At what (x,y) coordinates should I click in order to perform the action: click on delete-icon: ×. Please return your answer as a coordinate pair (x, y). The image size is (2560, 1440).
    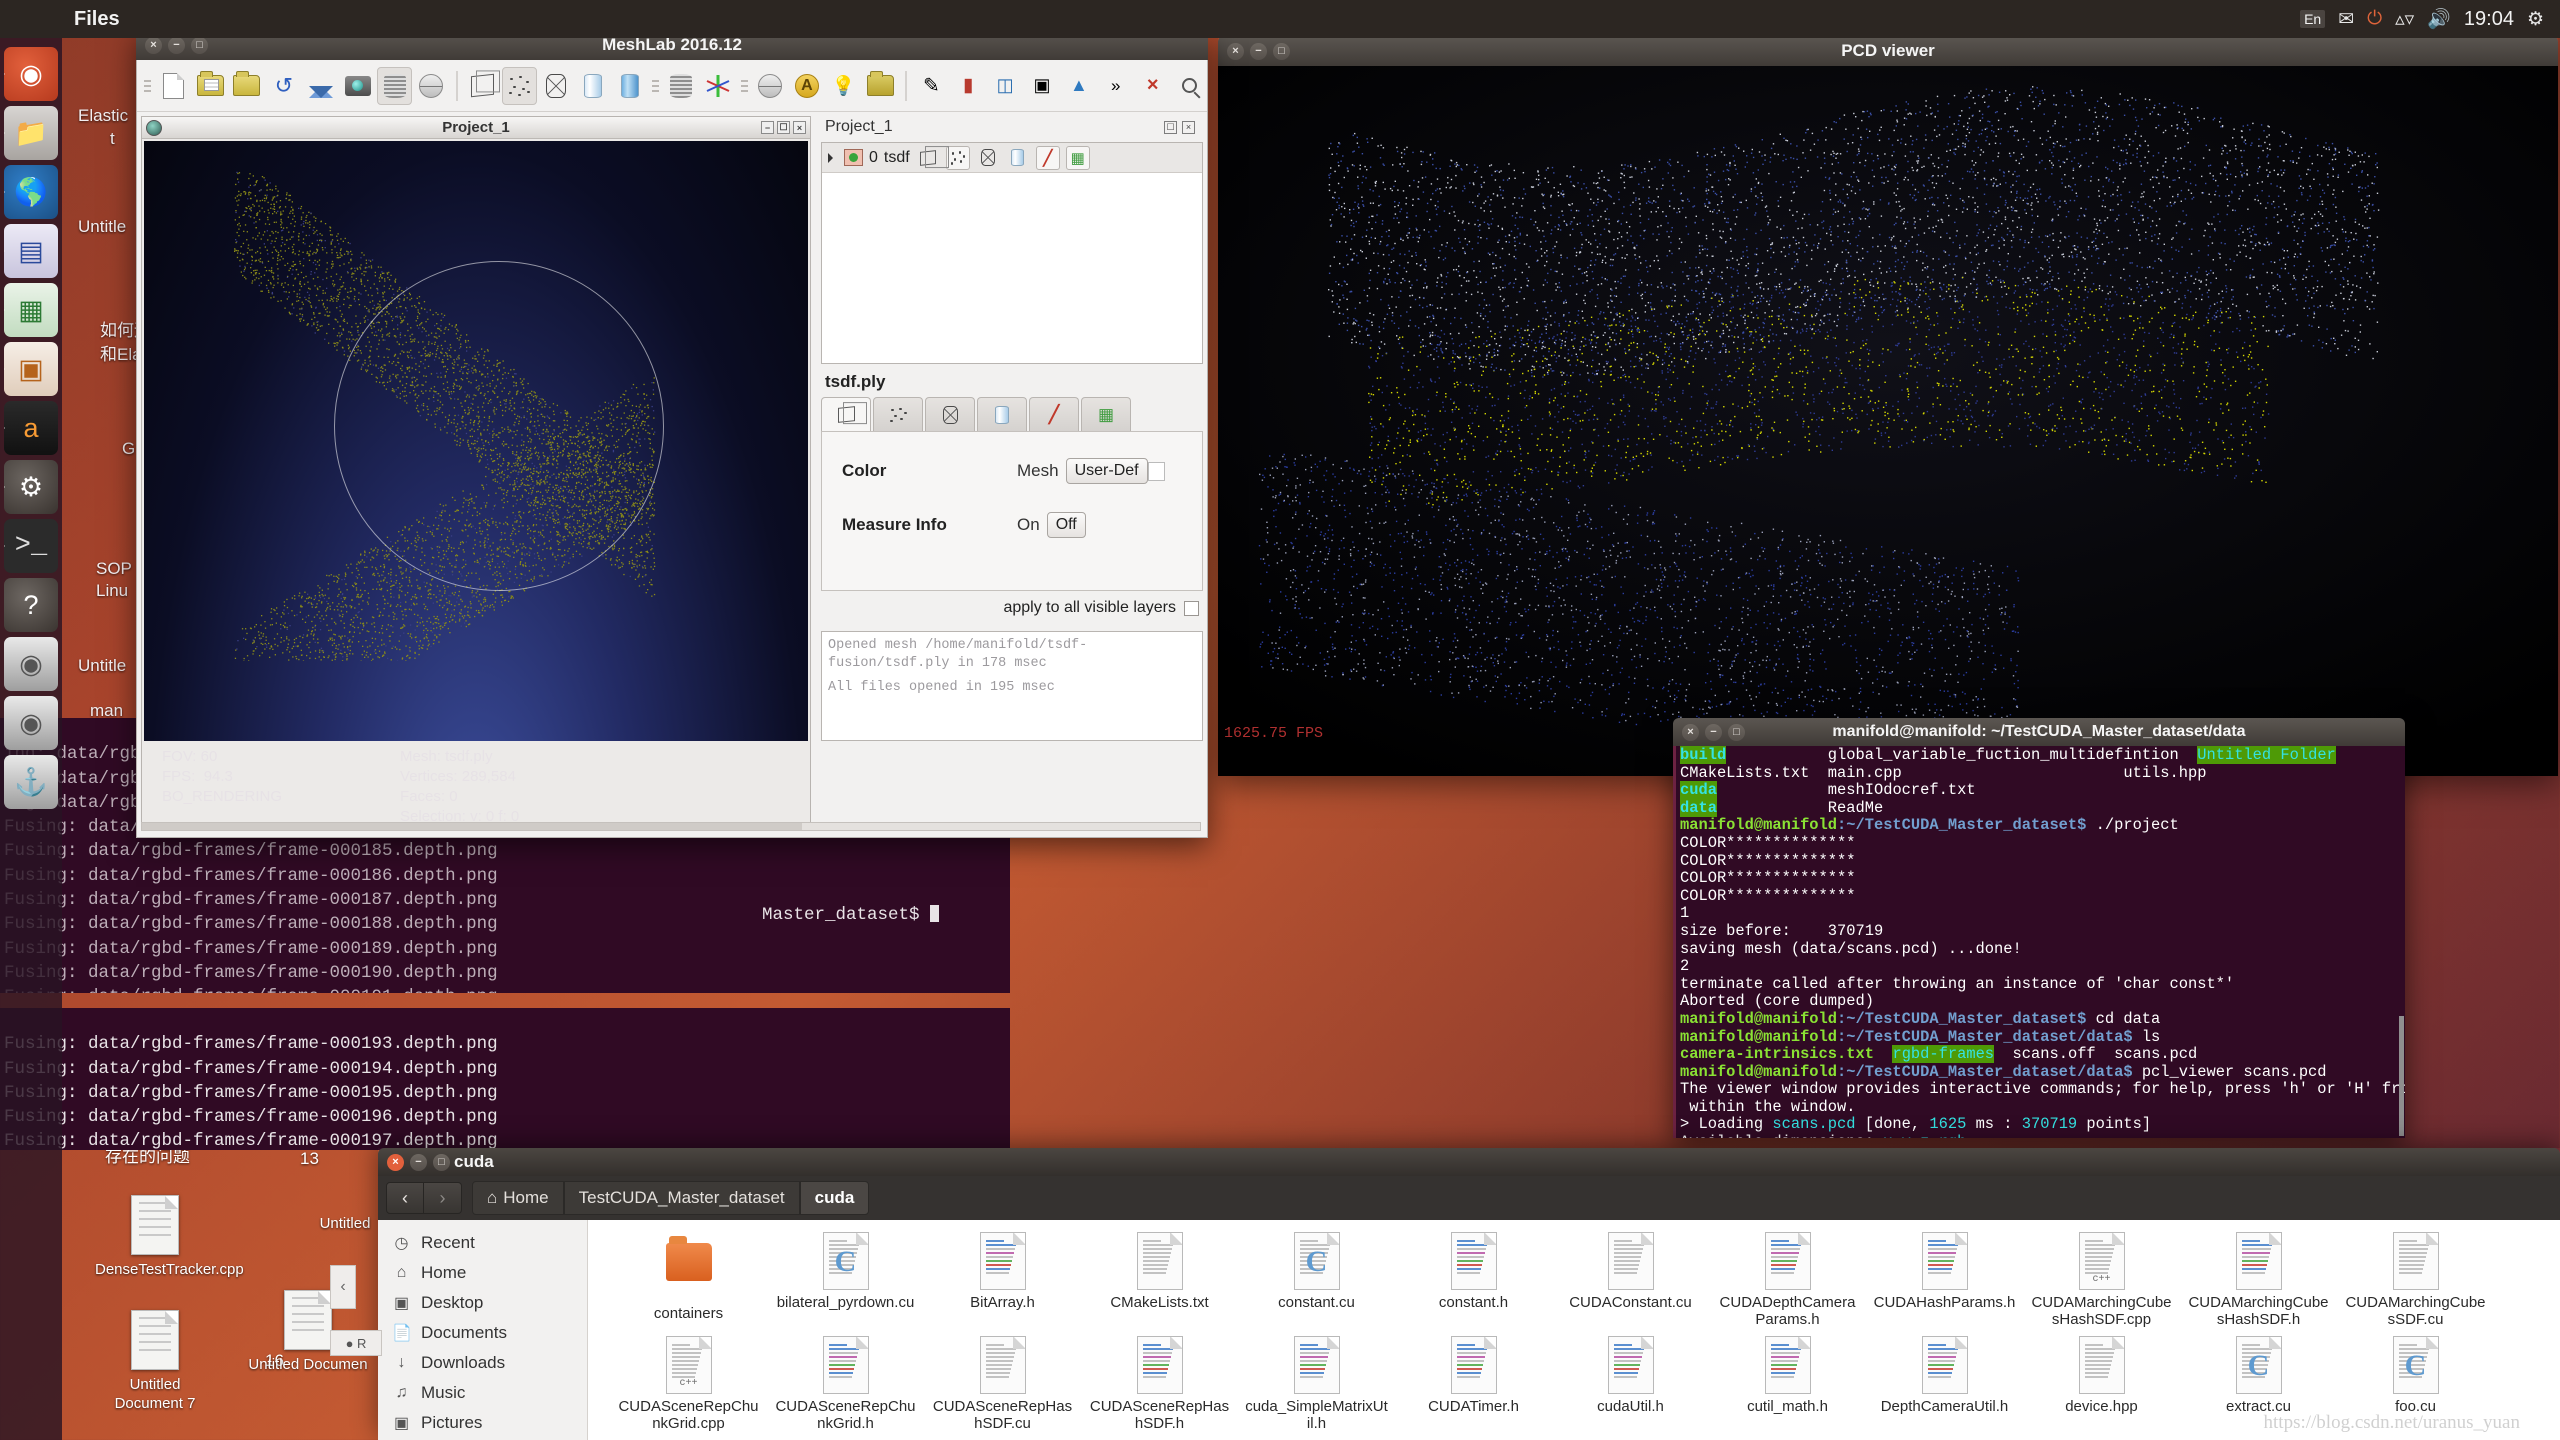
    Looking at the image, I should click on (1152, 86).